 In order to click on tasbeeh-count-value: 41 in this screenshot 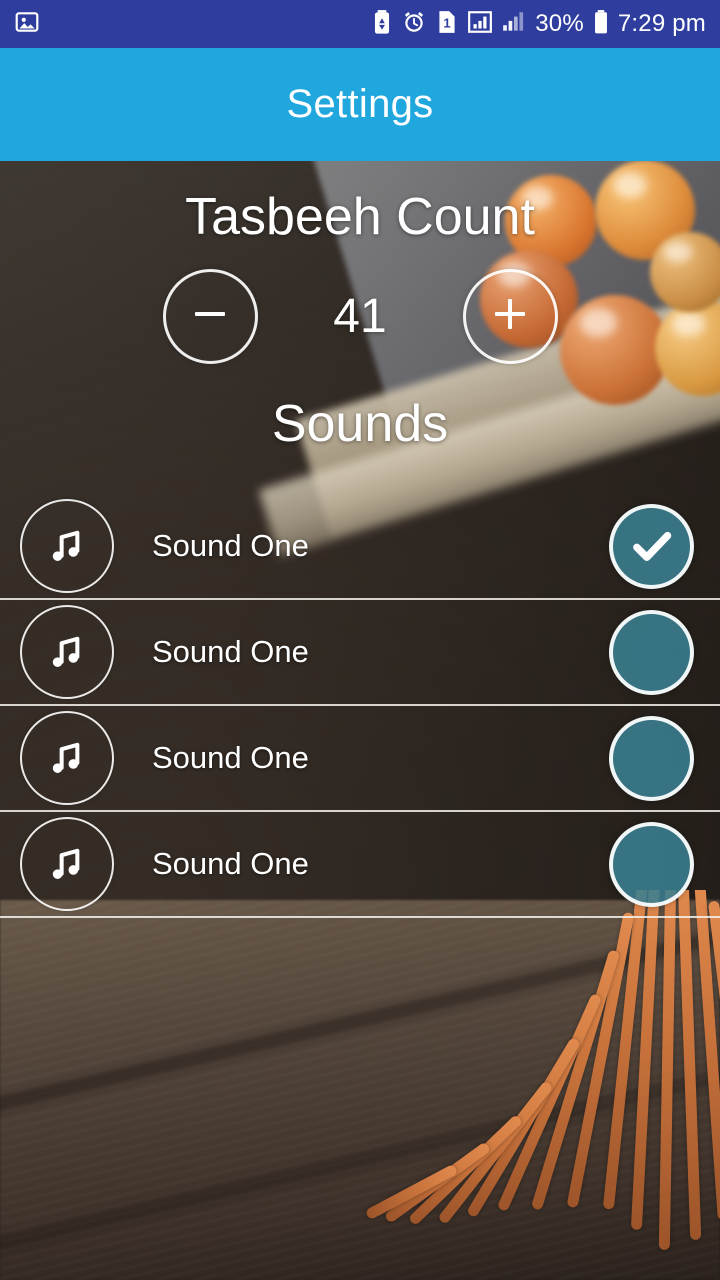, I will do `click(360, 316)`.